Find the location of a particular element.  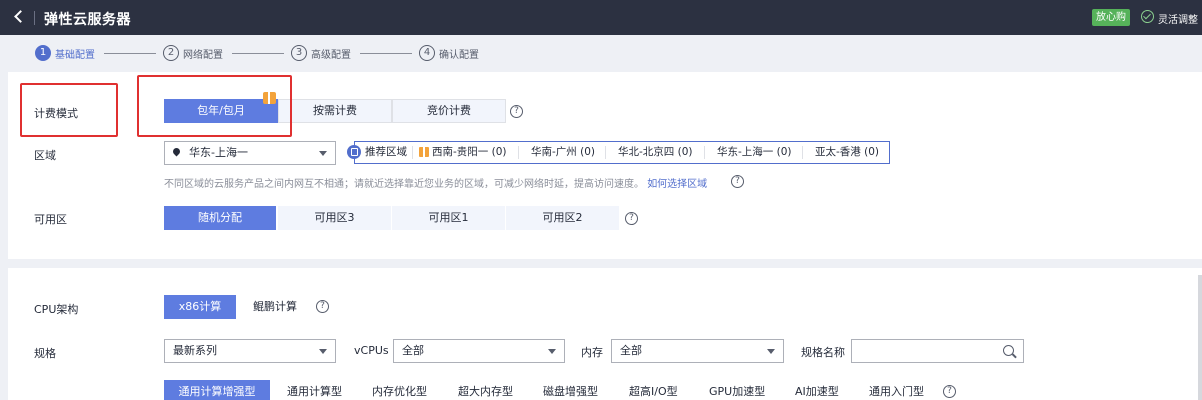

spec-tab-general-enhanced: 通用计算增强型 is located at coordinates (217, 390).